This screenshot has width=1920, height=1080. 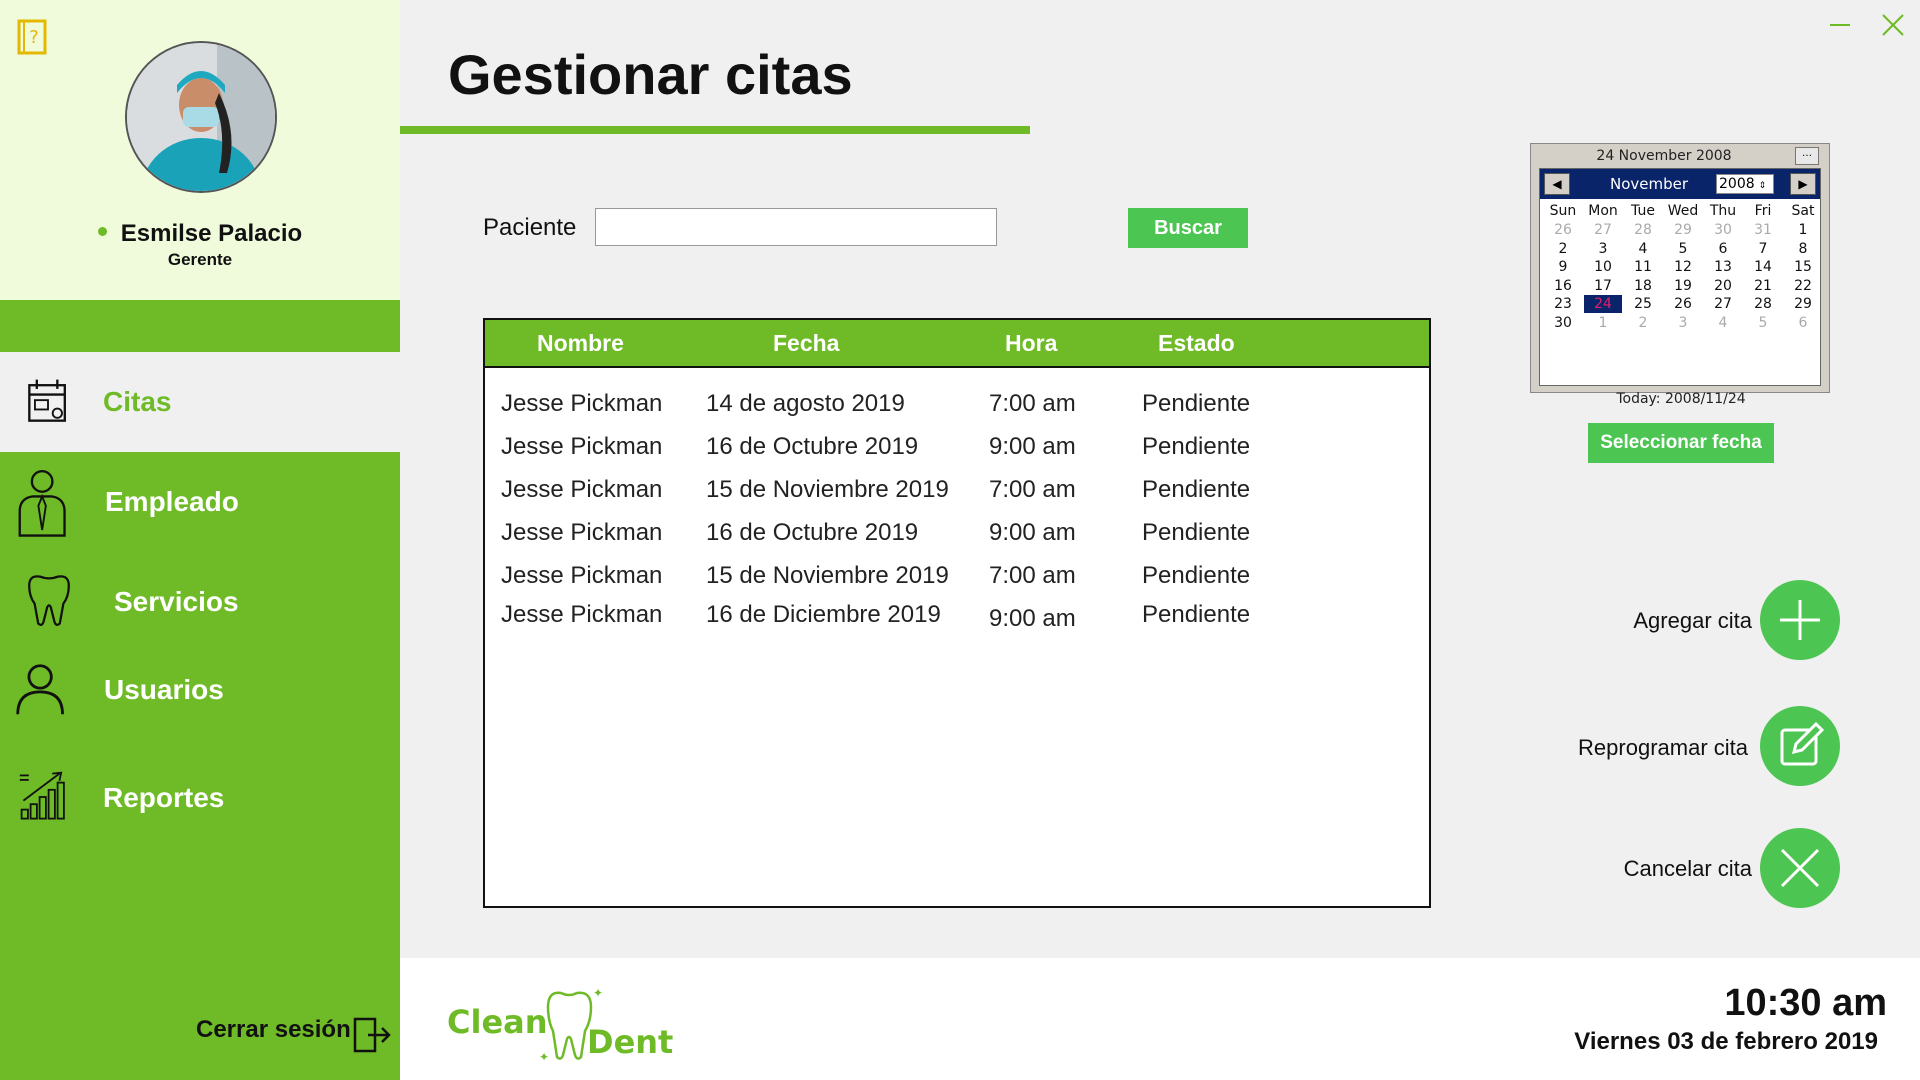 I want to click on calendar-day: 31, so click(x=1763, y=230).